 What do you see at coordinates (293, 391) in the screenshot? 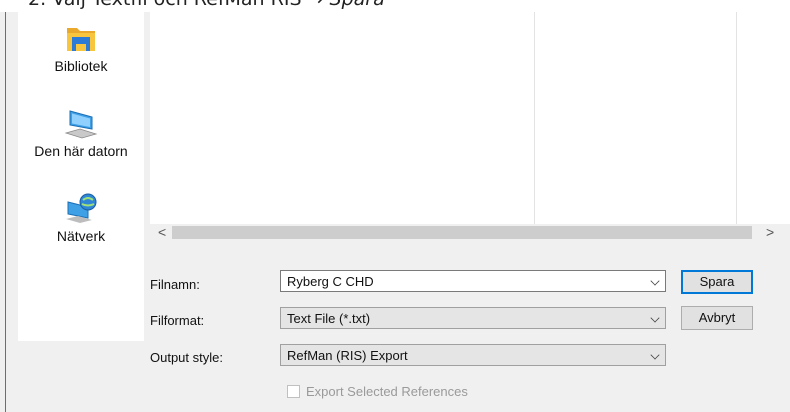
I see `checkbox-box` at bounding box center [293, 391].